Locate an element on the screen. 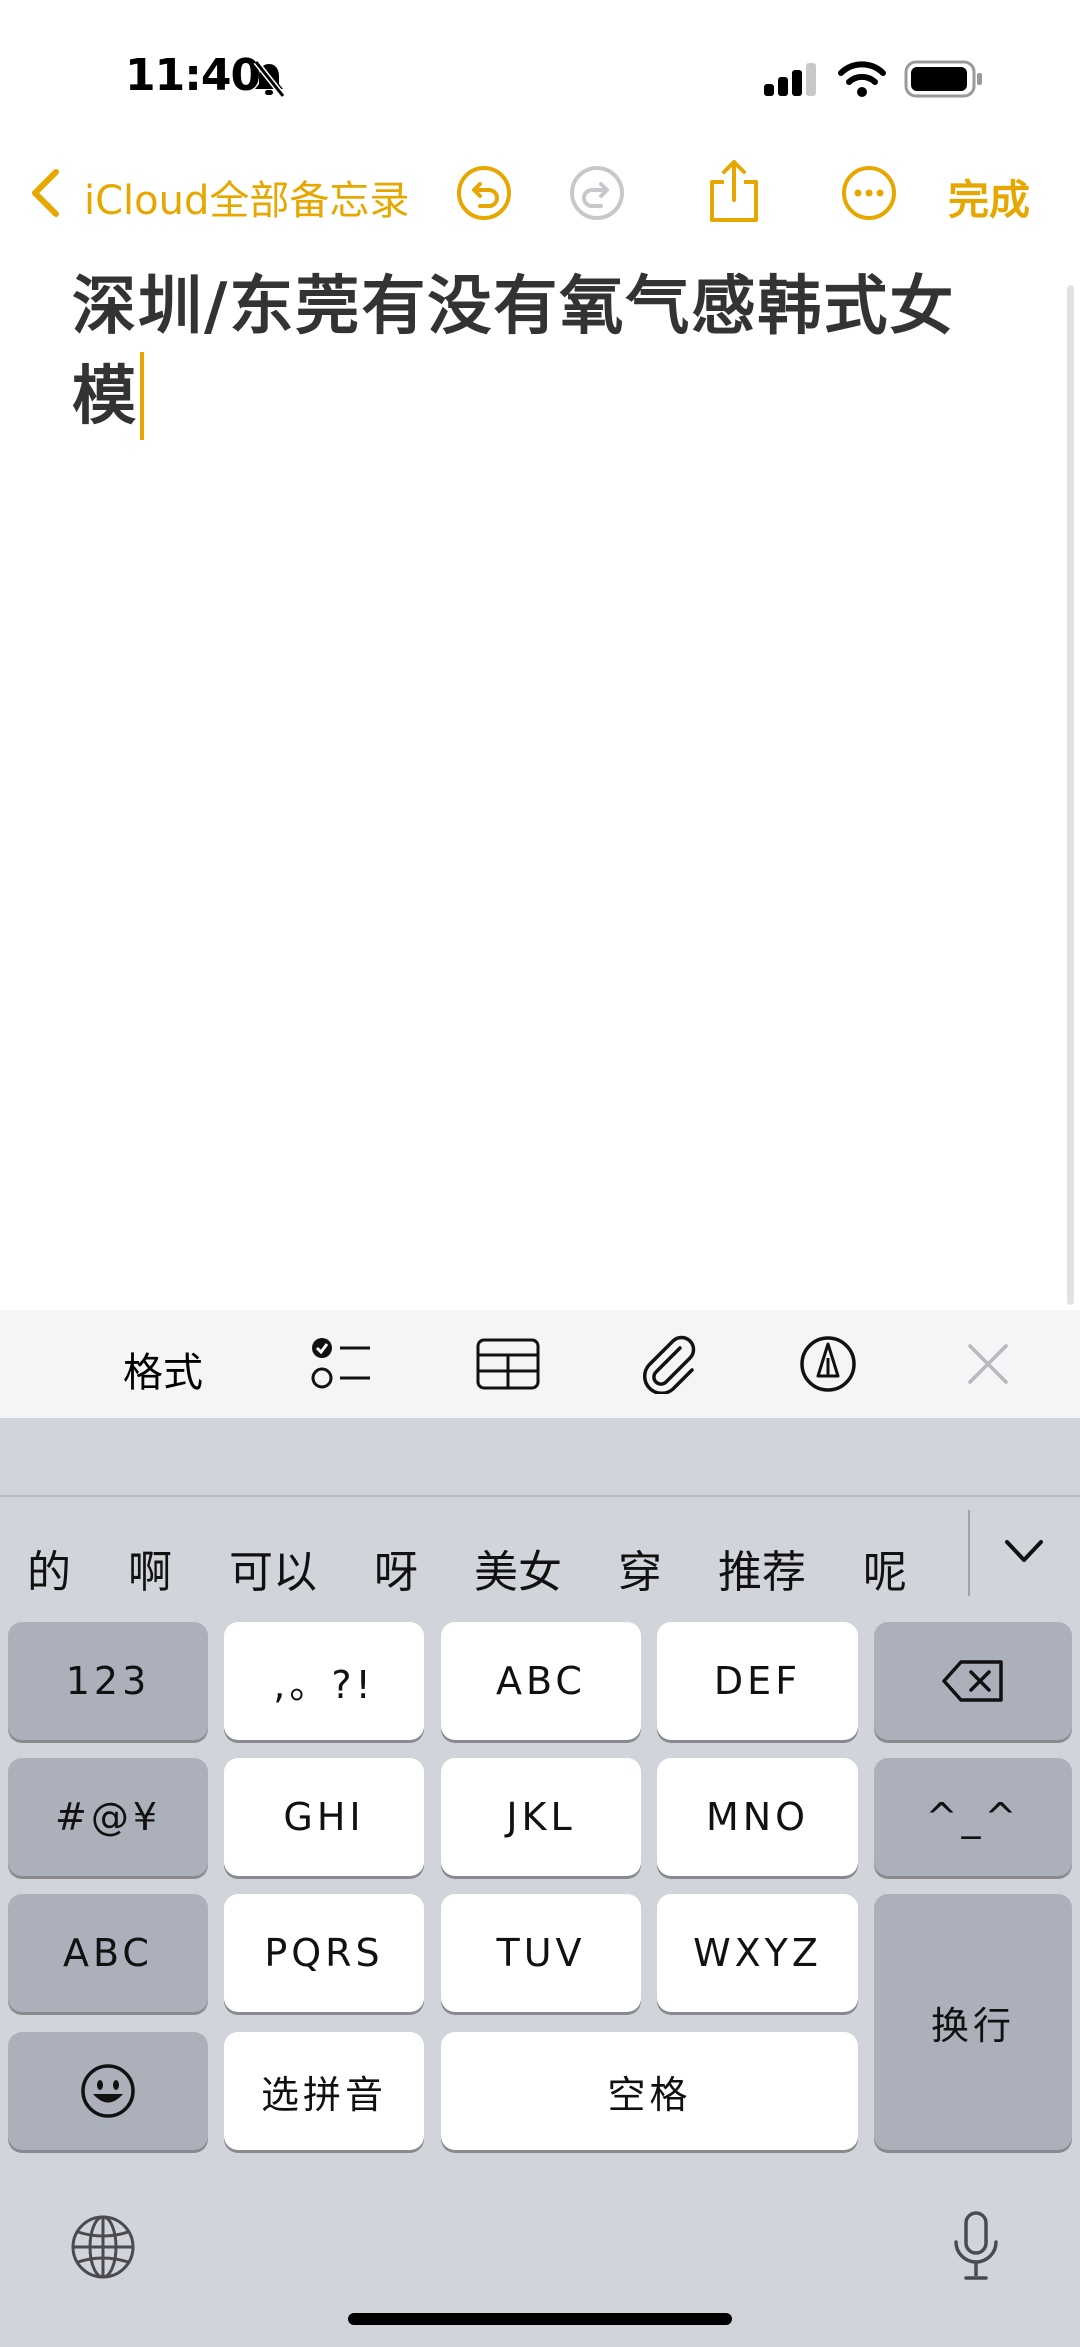  numbers-key: 123 is located at coordinates (108, 1681).